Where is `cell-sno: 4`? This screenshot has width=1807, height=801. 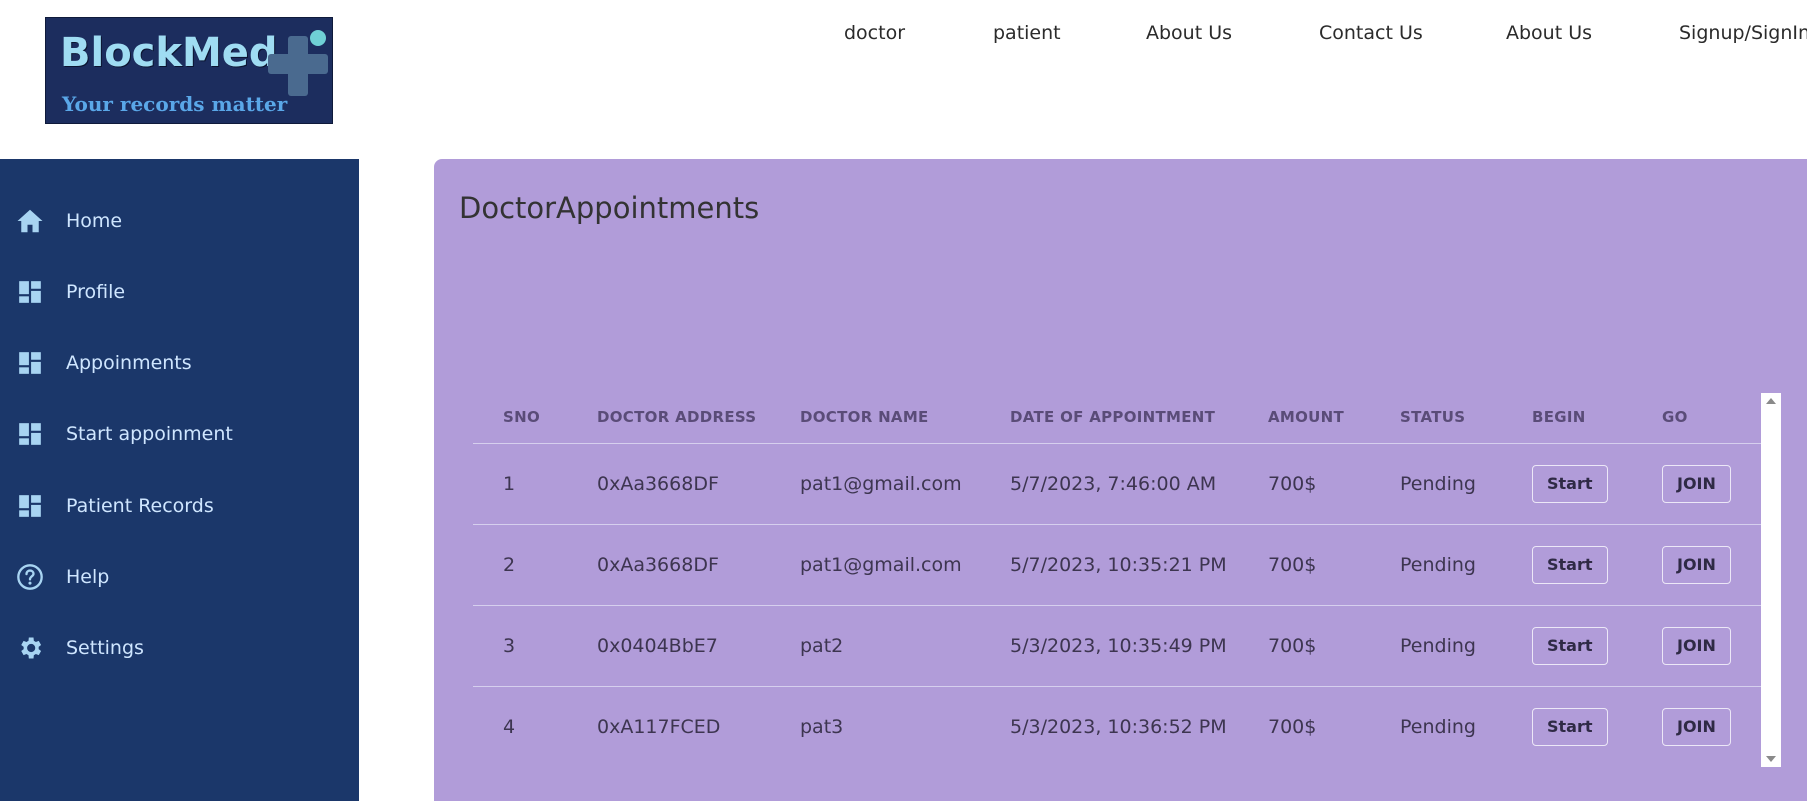
cell-sno: 4 is located at coordinates (535, 726).